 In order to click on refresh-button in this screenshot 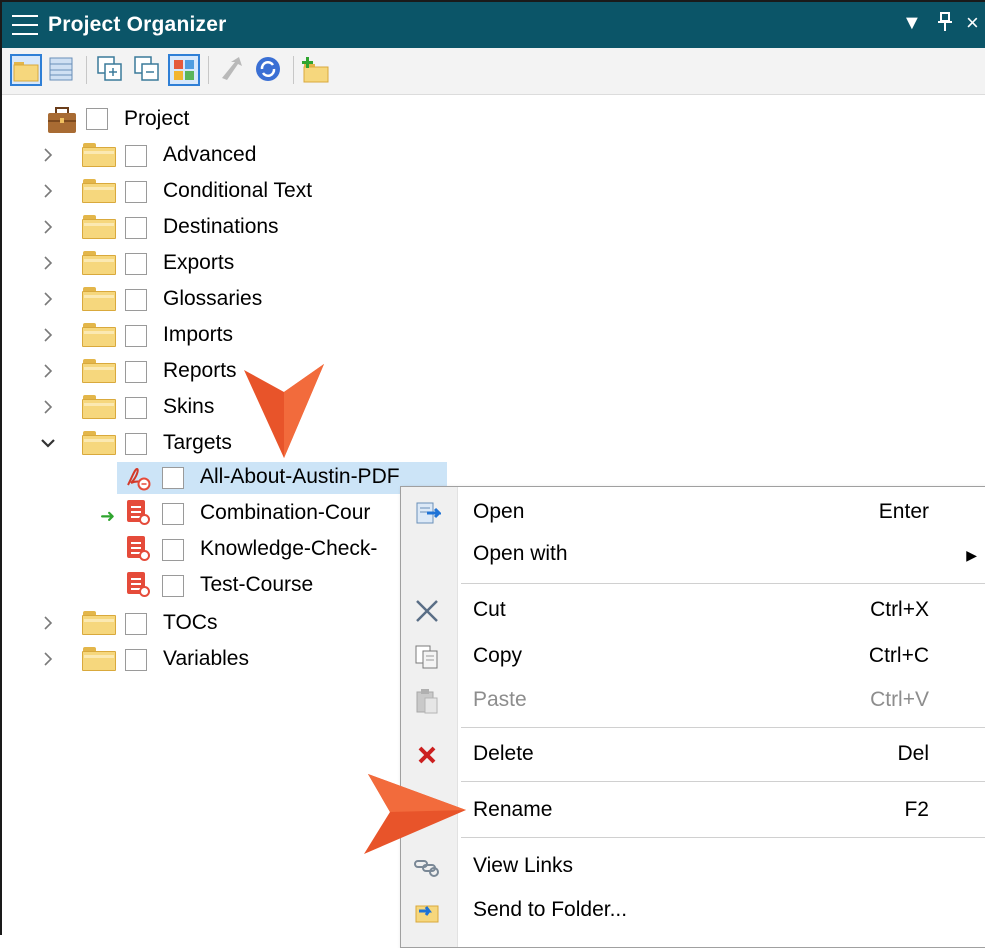, I will do `click(269, 70)`.